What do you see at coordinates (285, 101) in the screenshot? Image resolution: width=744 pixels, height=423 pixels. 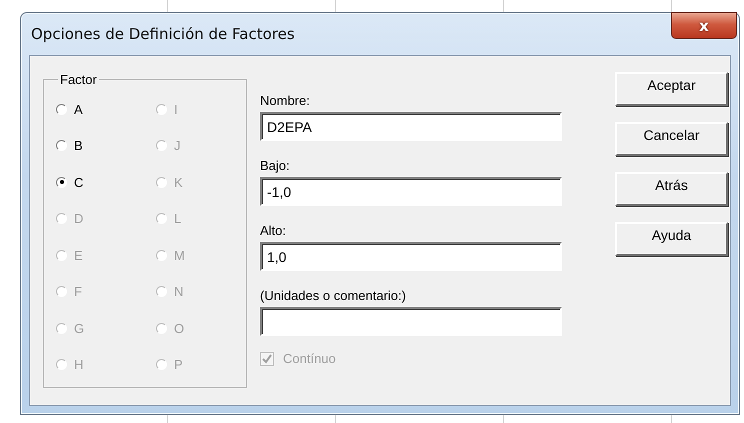 I see `field-label: Nombre:` at bounding box center [285, 101].